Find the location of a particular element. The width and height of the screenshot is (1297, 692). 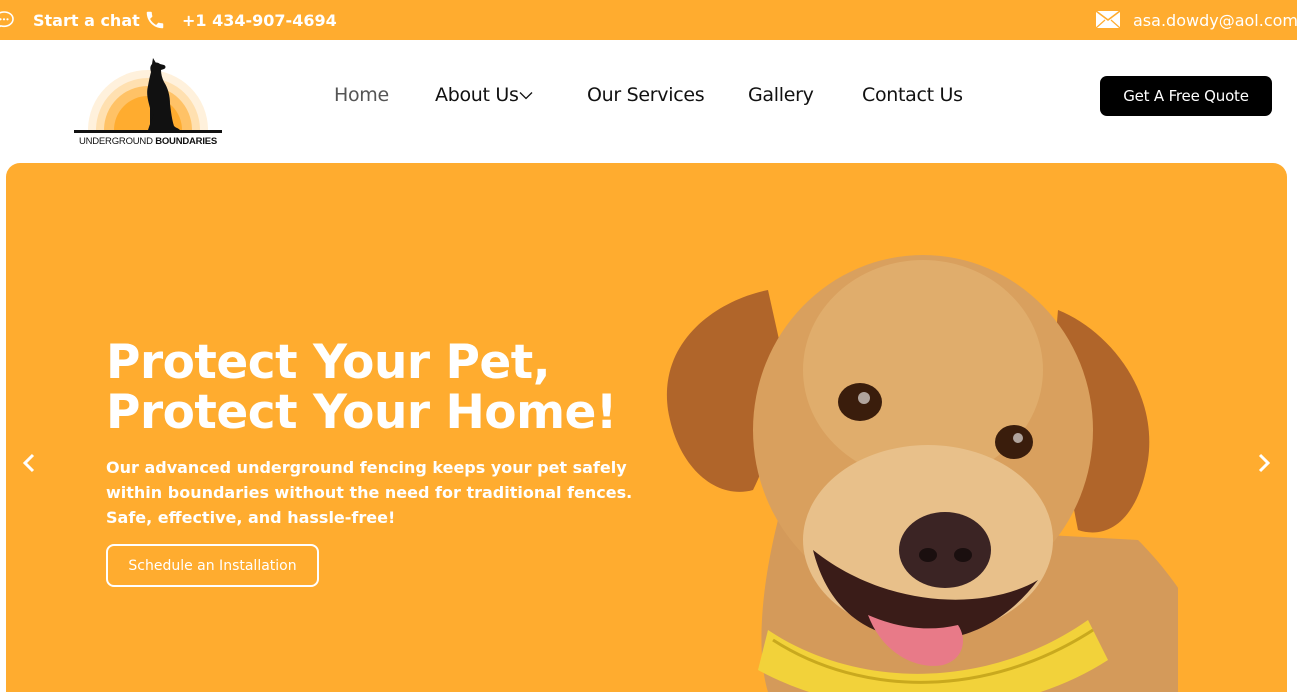

envelope-icon is located at coordinates (1108, 19).